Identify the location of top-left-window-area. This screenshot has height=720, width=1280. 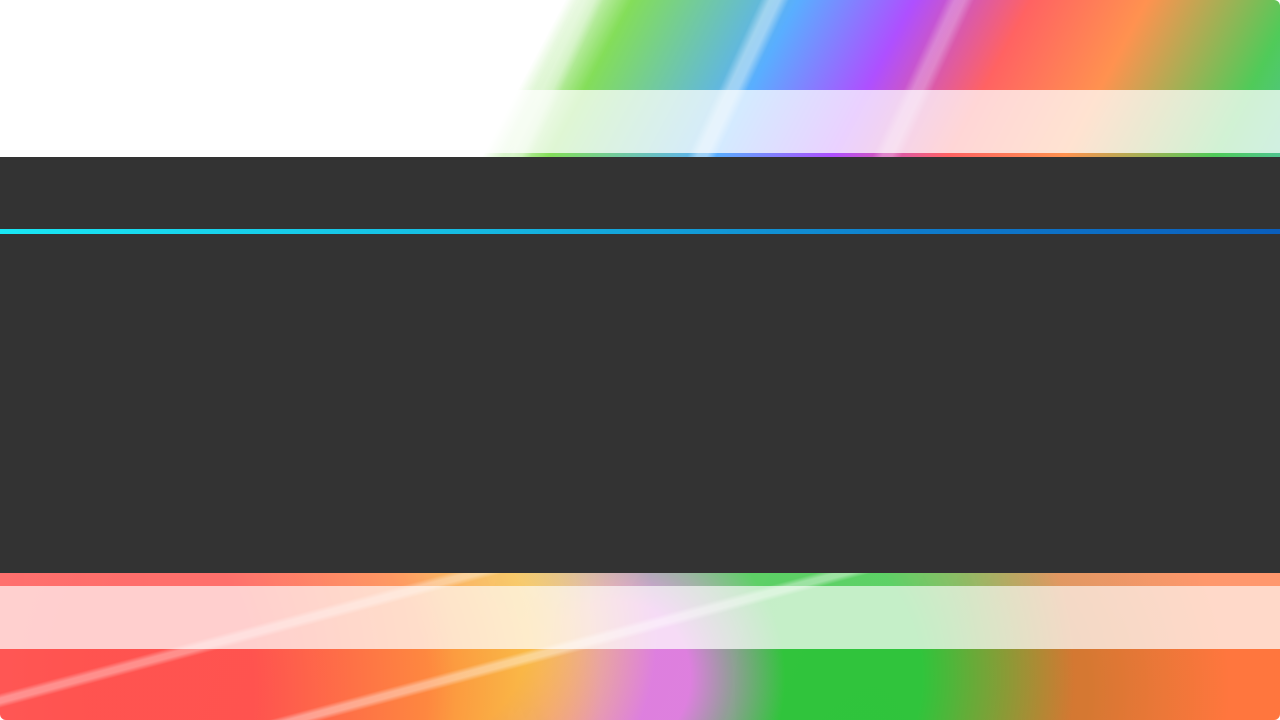
(215, 80).